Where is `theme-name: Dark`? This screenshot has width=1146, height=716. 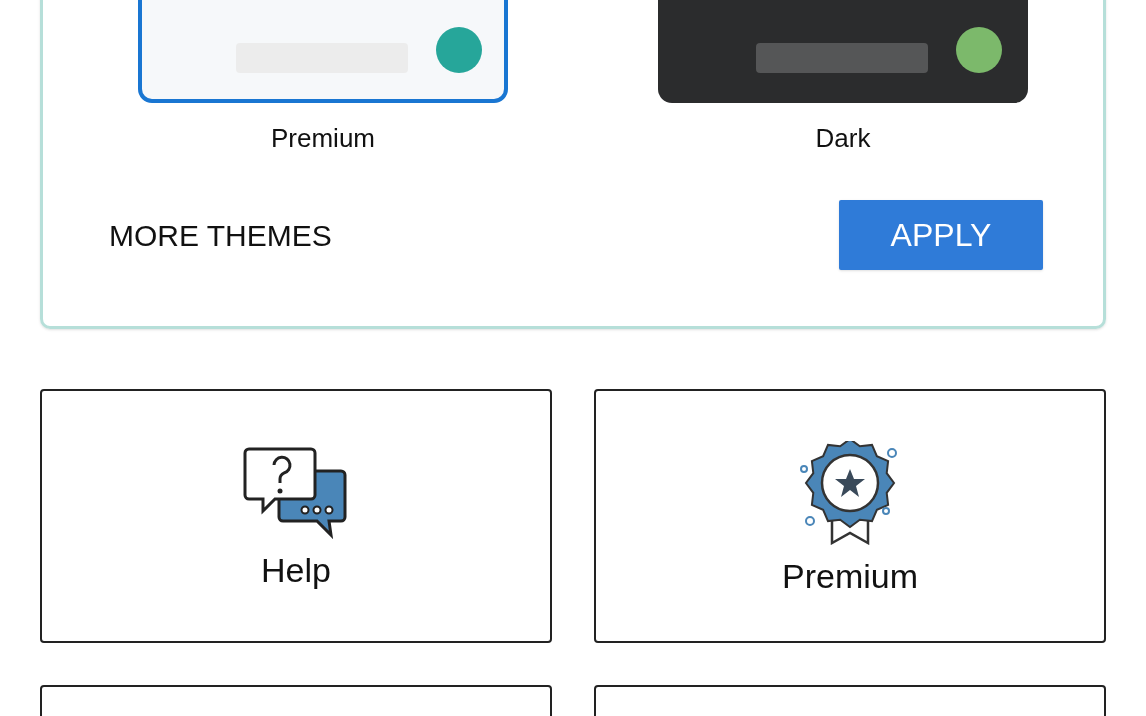
theme-name: Dark is located at coordinates (843, 138).